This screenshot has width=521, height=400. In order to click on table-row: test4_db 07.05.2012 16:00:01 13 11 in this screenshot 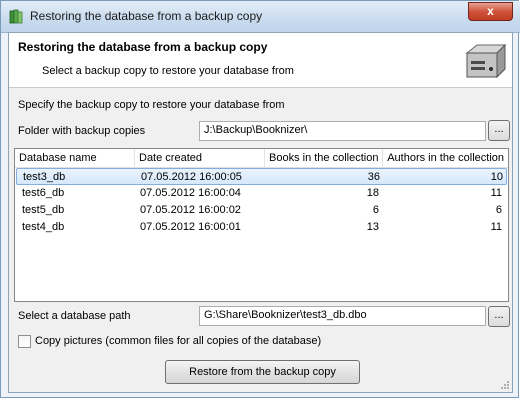, I will do `click(261, 227)`.